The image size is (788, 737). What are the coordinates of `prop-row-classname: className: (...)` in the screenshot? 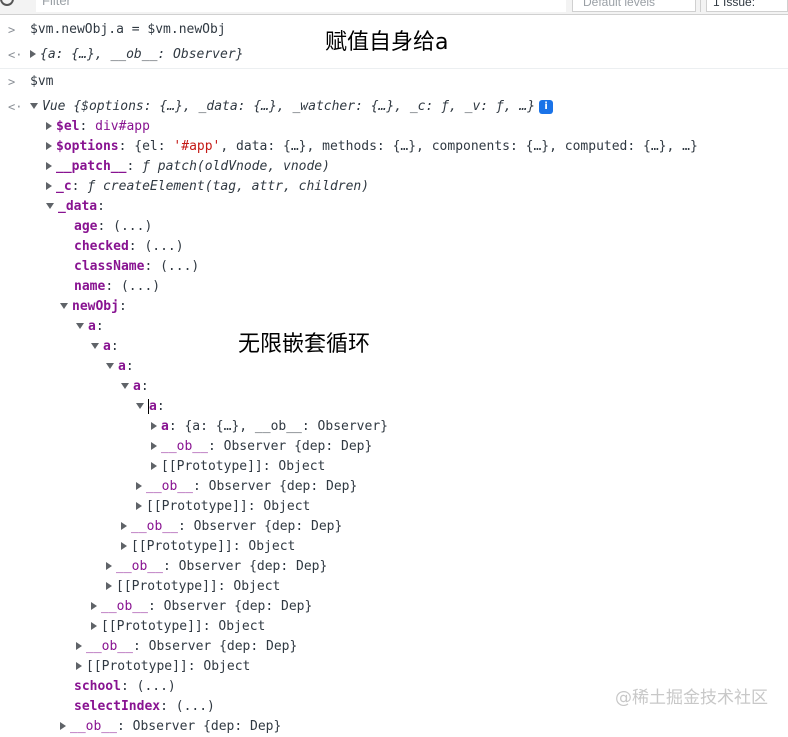 It's located at (136, 267).